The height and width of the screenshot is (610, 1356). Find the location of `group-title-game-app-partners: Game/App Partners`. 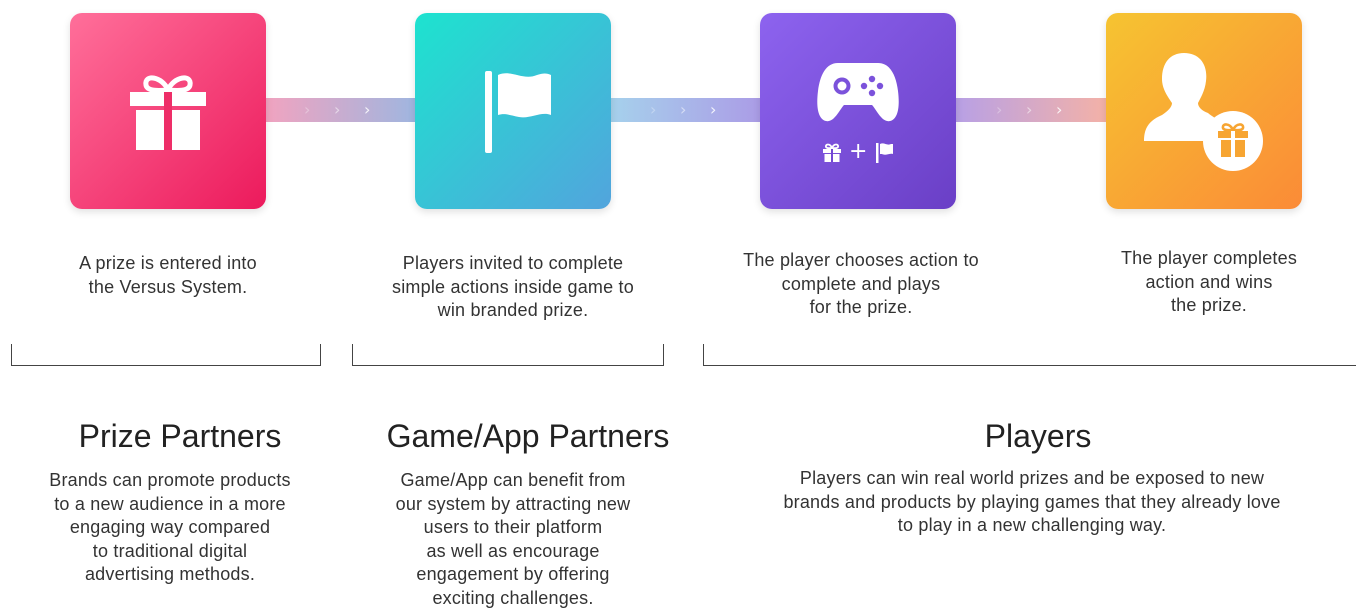

group-title-game-app-partners: Game/App Partners is located at coordinates (528, 436).